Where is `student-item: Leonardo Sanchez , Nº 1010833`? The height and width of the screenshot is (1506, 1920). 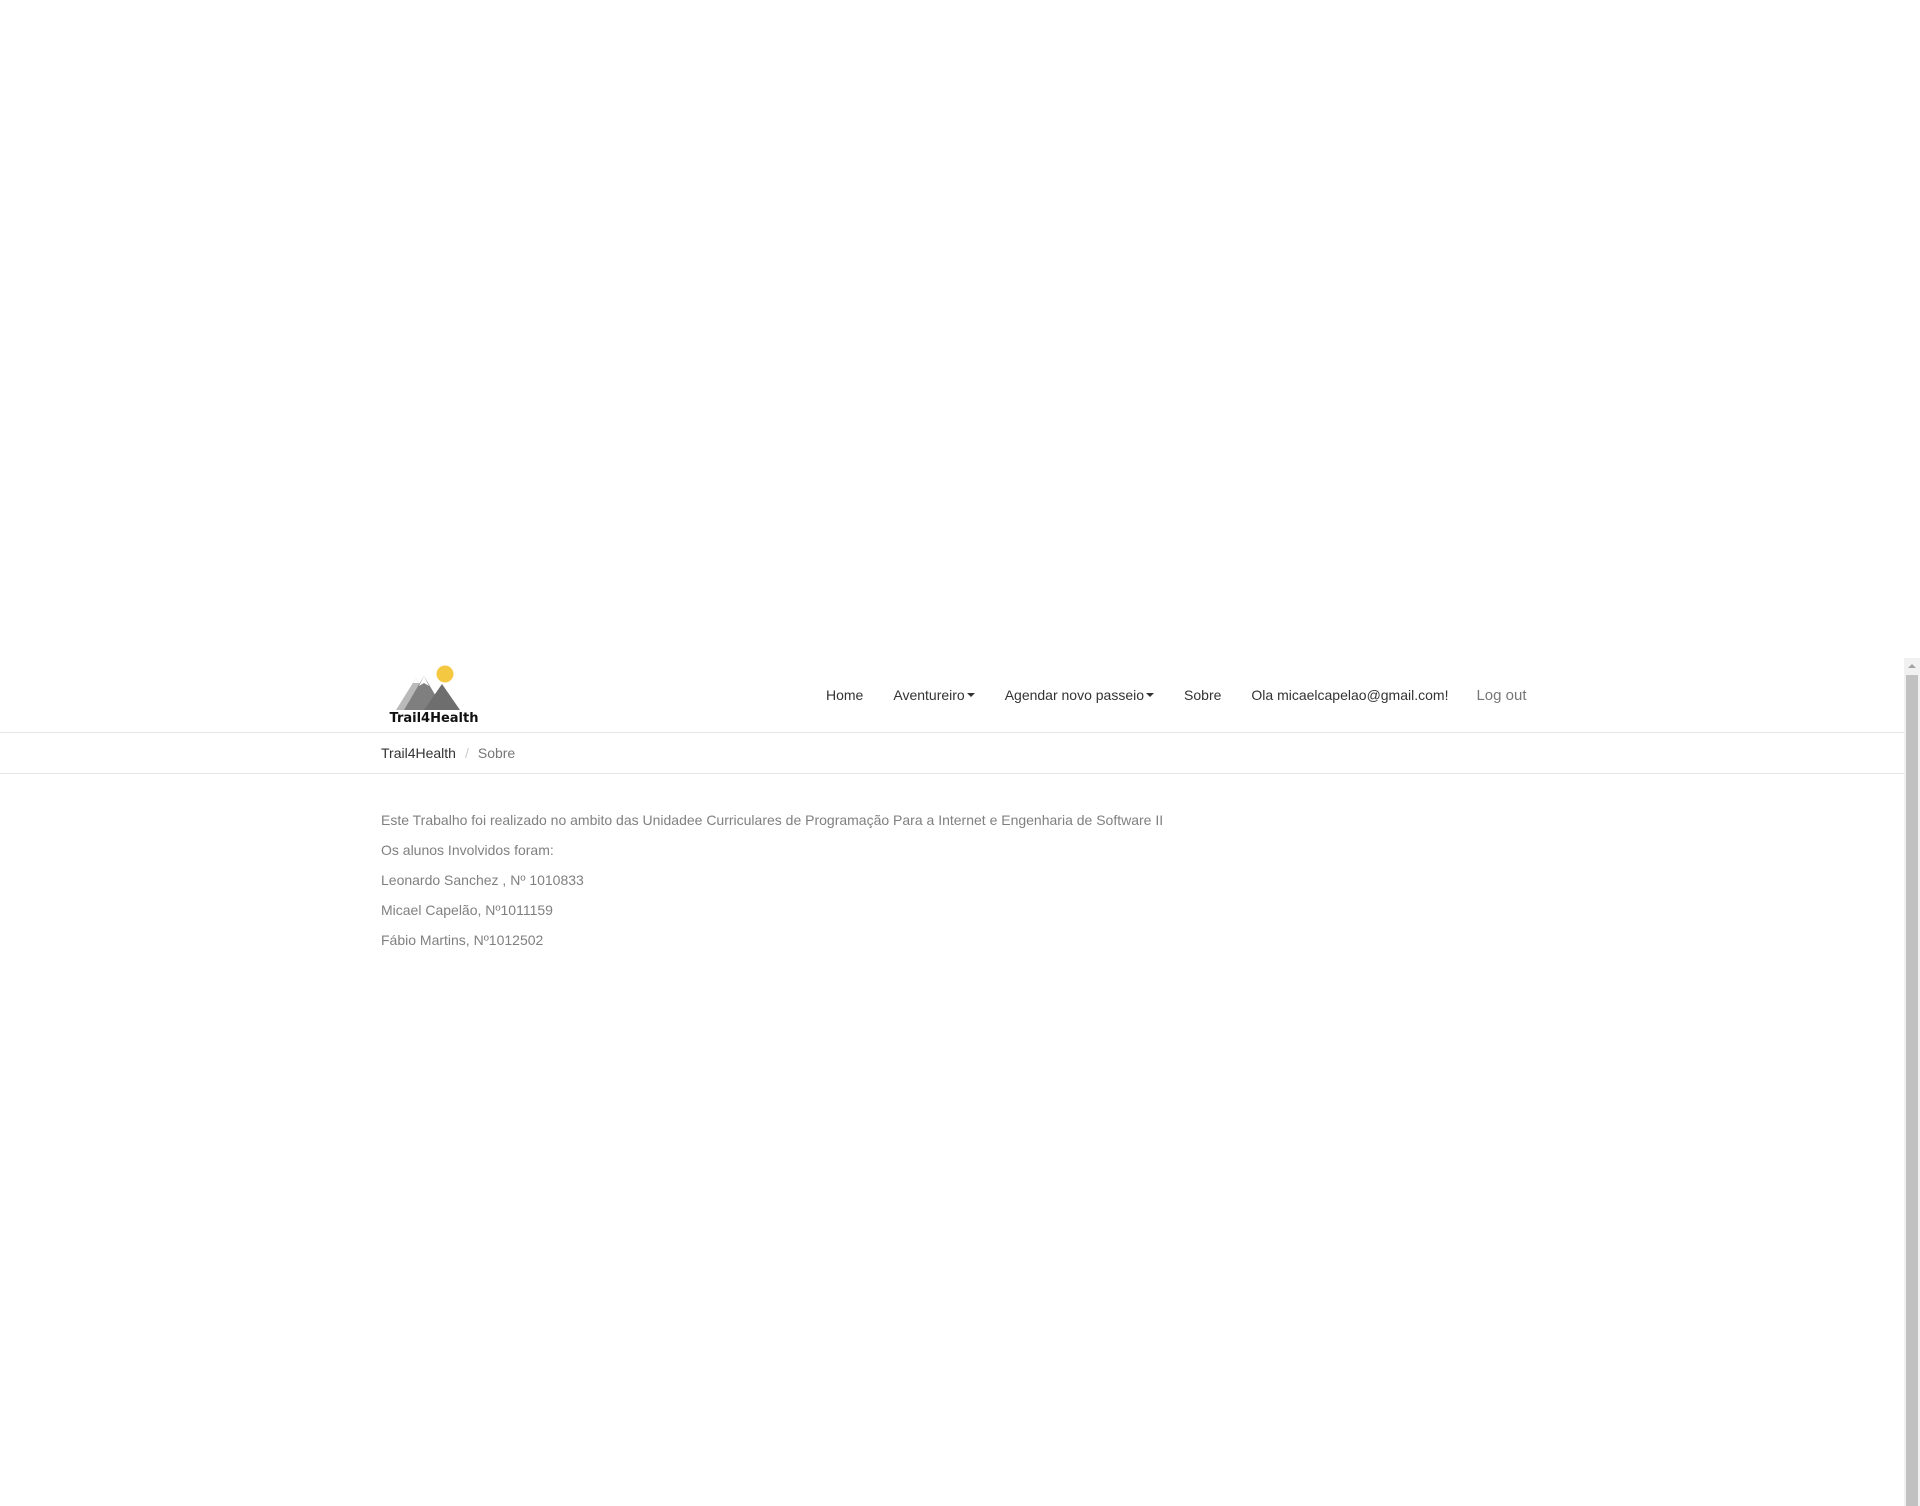 student-item: Leonardo Sanchez , Nº 1010833 is located at coordinates (482, 880).